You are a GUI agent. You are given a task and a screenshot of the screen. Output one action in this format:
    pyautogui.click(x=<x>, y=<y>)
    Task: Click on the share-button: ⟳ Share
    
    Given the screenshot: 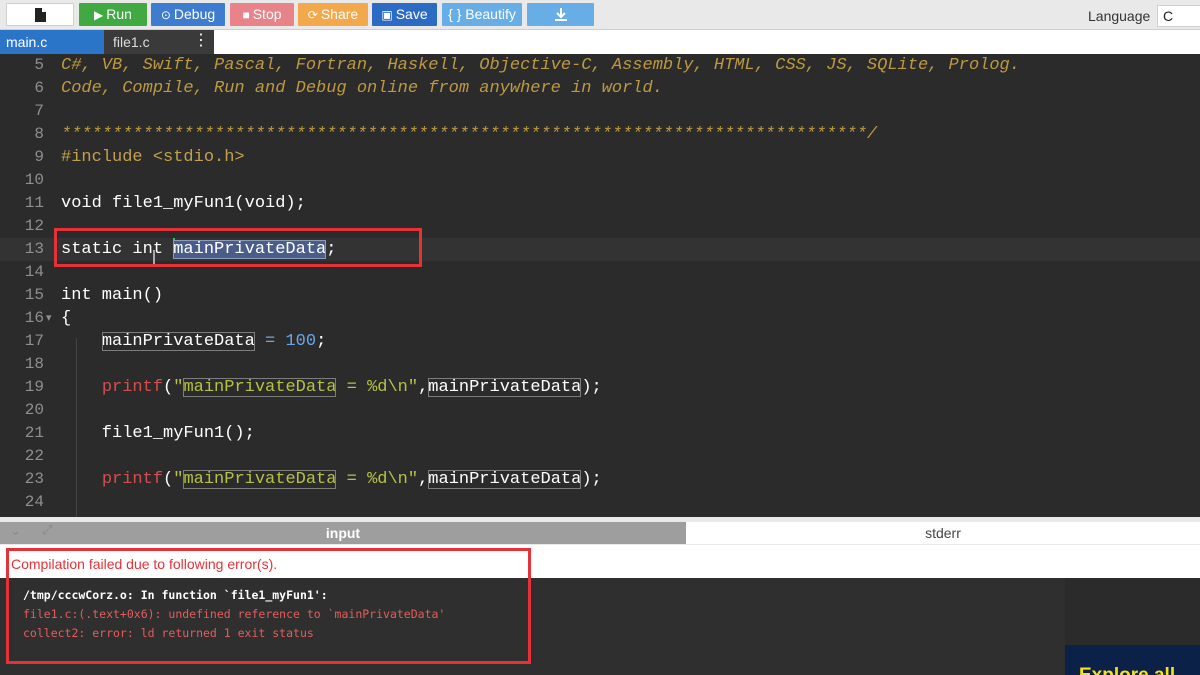 What is the action you would take?
    pyautogui.click(x=333, y=14)
    